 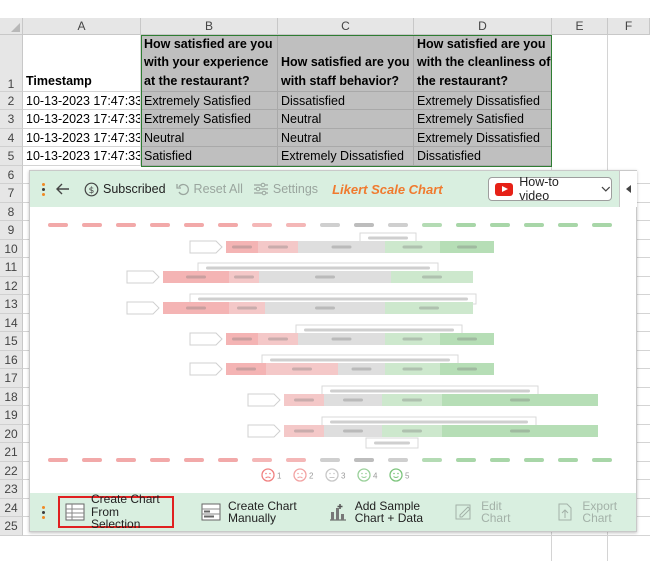 What do you see at coordinates (82, 26) in the screenshot?
I see `column-header-a: A` at bounding box center [82, 26].